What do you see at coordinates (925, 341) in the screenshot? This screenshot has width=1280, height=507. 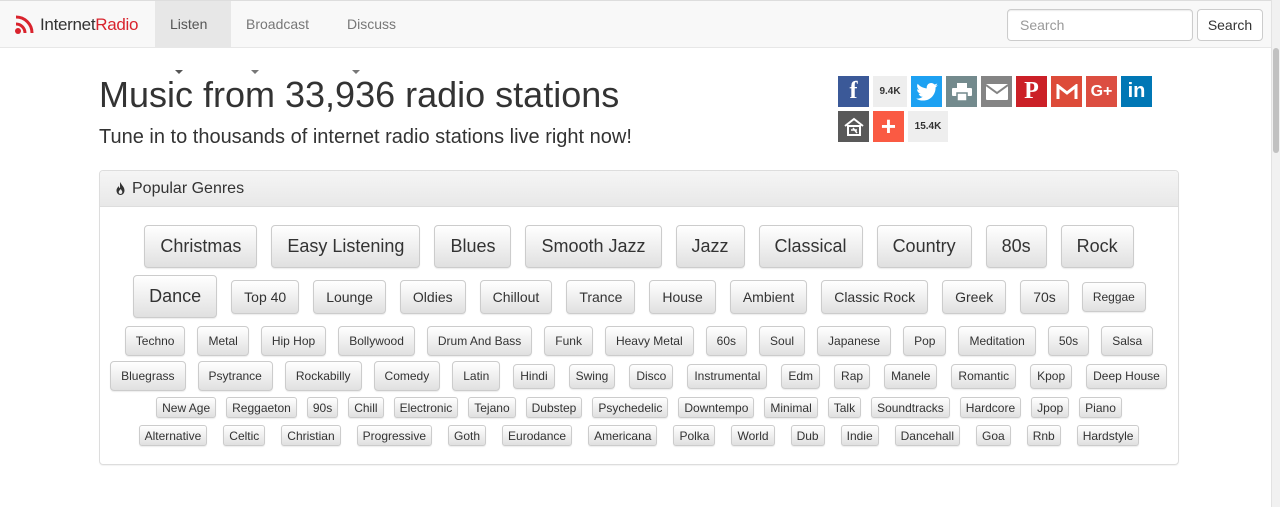 I see `genre-button: Pop` at bounding box center [925, 341].